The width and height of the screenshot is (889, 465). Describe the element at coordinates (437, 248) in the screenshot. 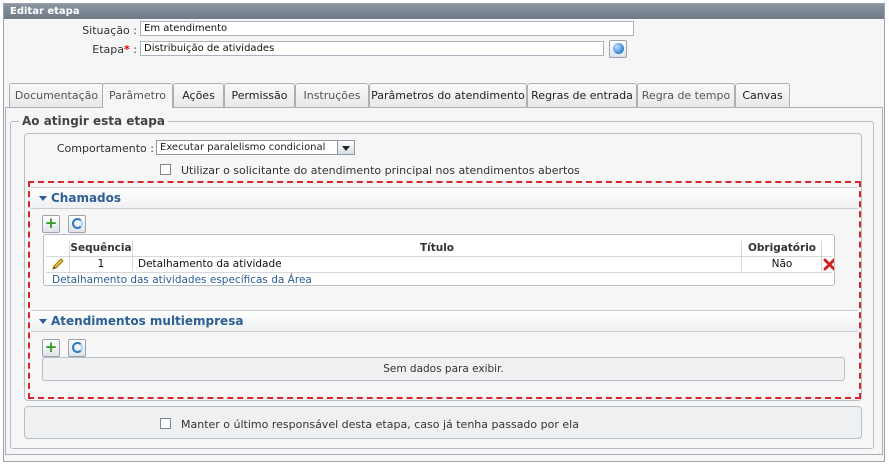

I see `column-titulo: Título` at that location.